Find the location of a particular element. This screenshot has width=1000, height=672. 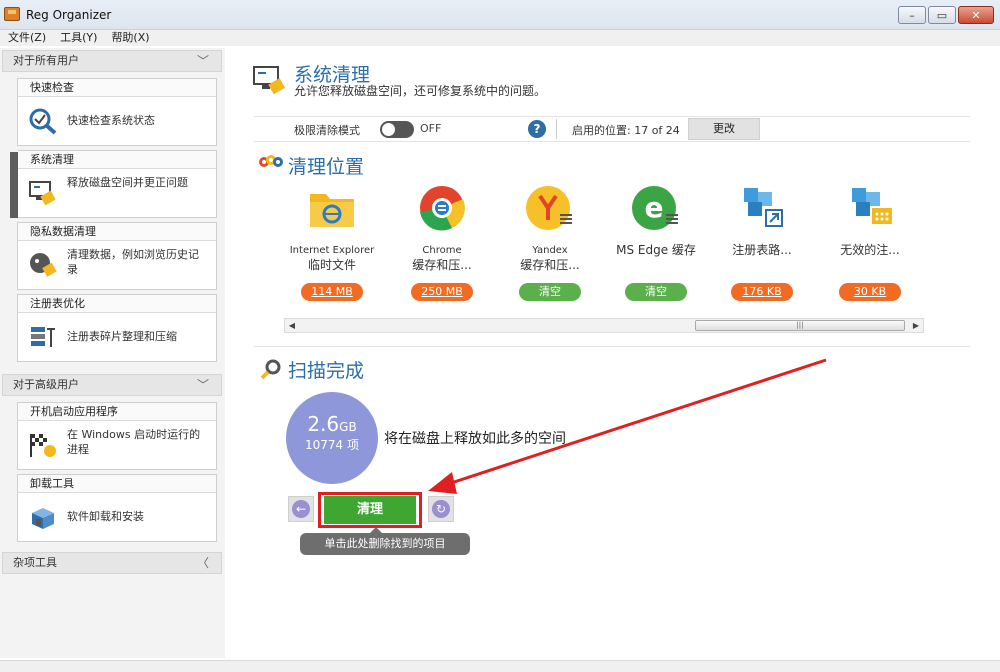

close-icon: ✕ is located at coordinates (976, 15).